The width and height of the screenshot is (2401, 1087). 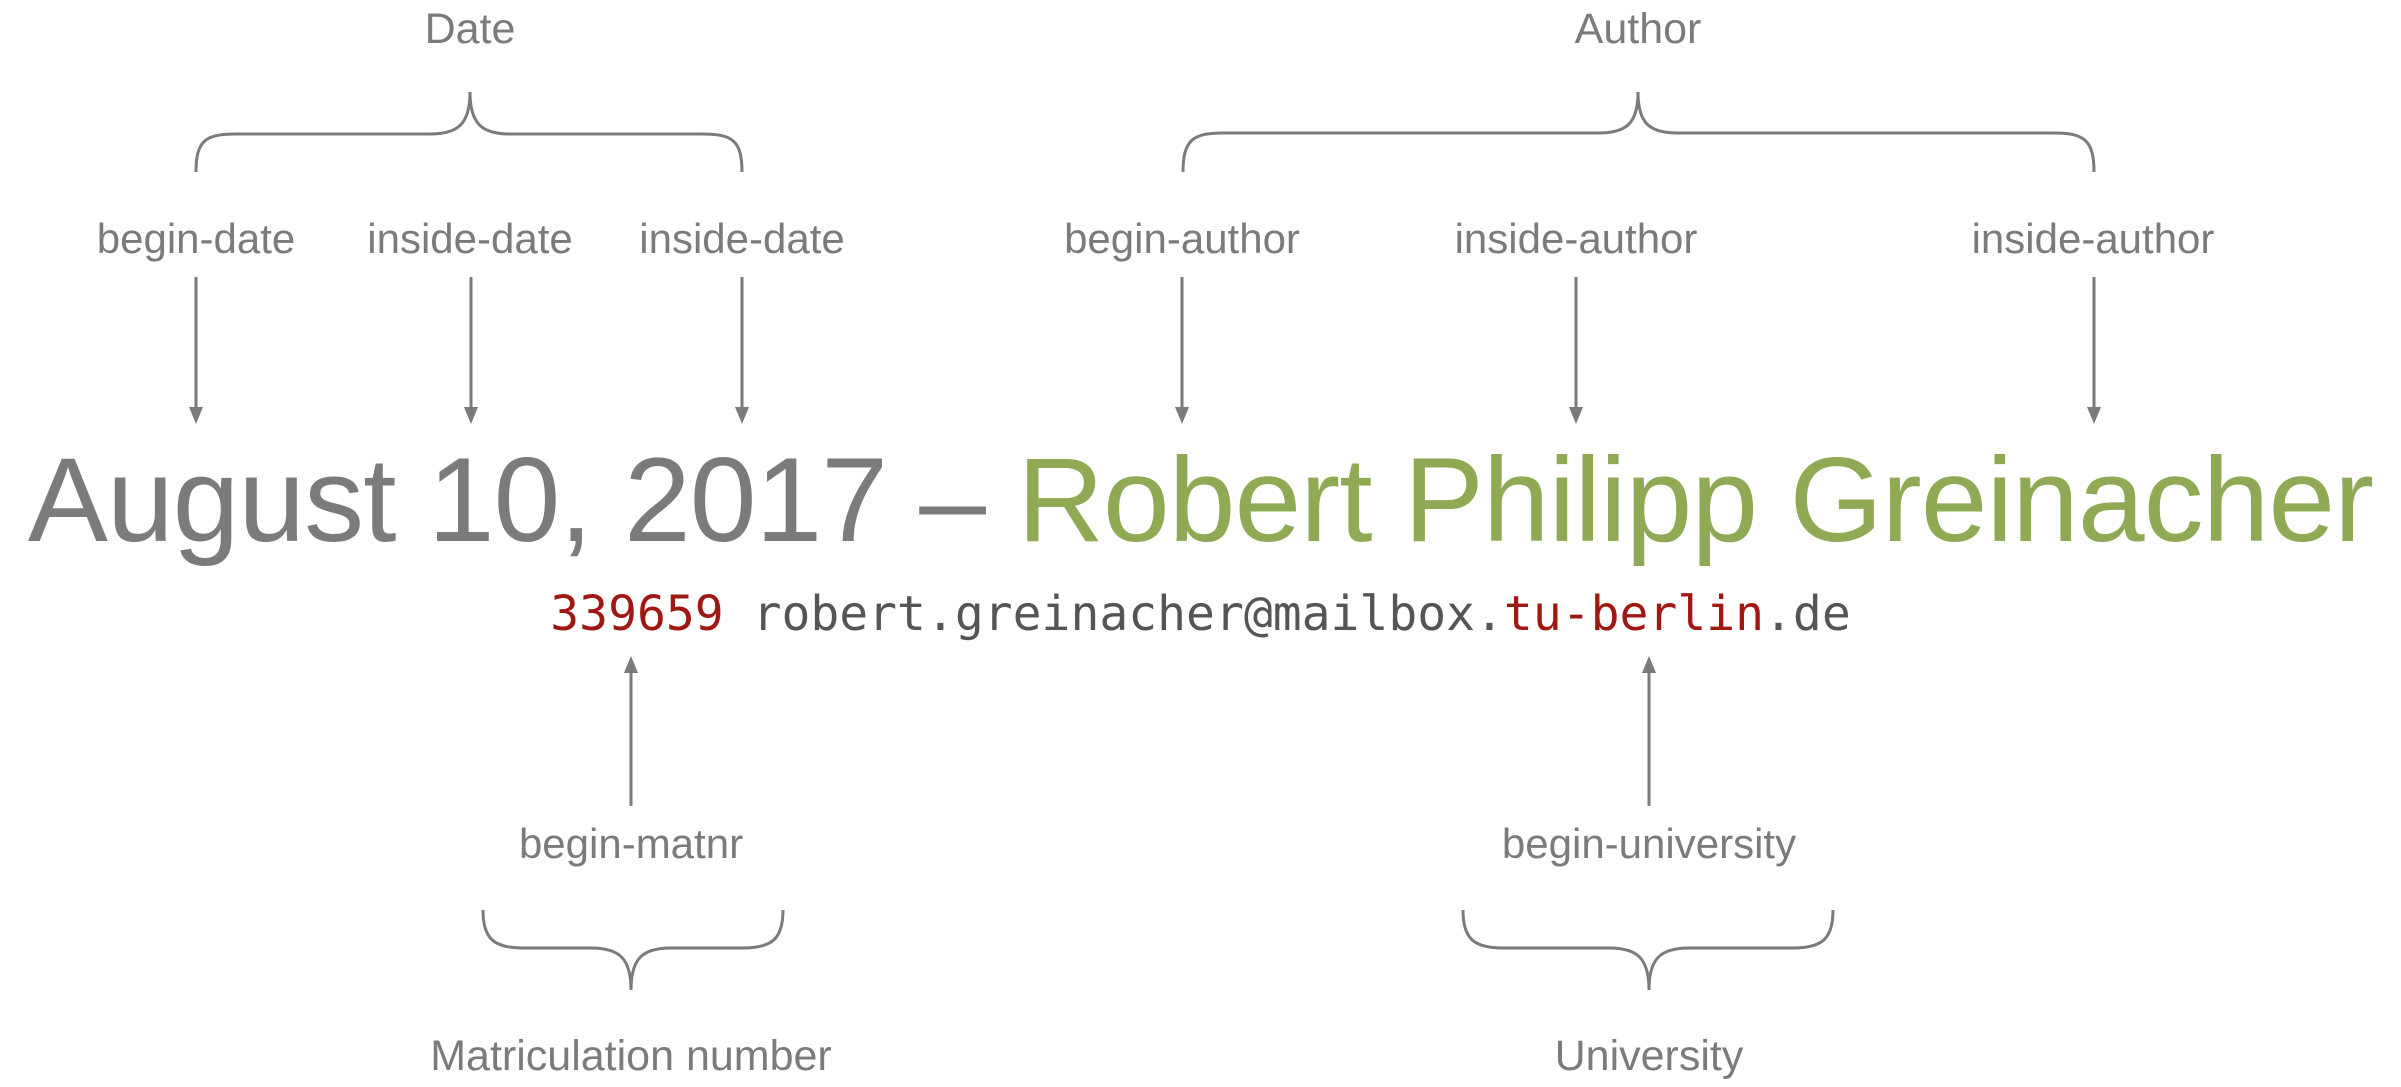 What do you see at coordinates (633, 950) in the screenshot?
I see `matnr-brace` at bounding box center [633, 950].